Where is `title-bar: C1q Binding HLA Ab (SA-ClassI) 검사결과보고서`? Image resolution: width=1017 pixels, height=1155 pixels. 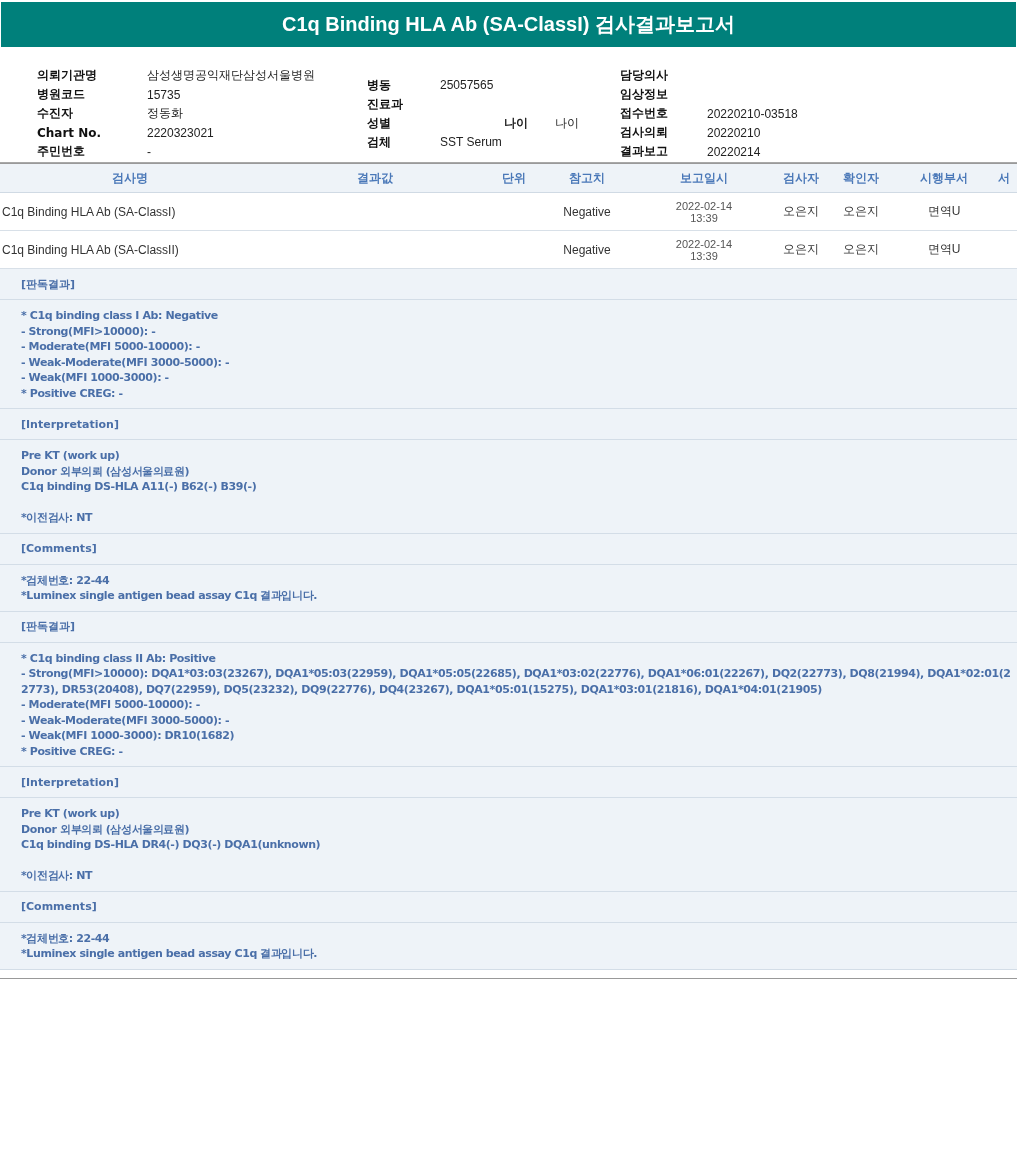 title-bar: C1q Binding HLA Ab (SA-ClassI) 검사결과보고서 is located at coordinates (508, 24).